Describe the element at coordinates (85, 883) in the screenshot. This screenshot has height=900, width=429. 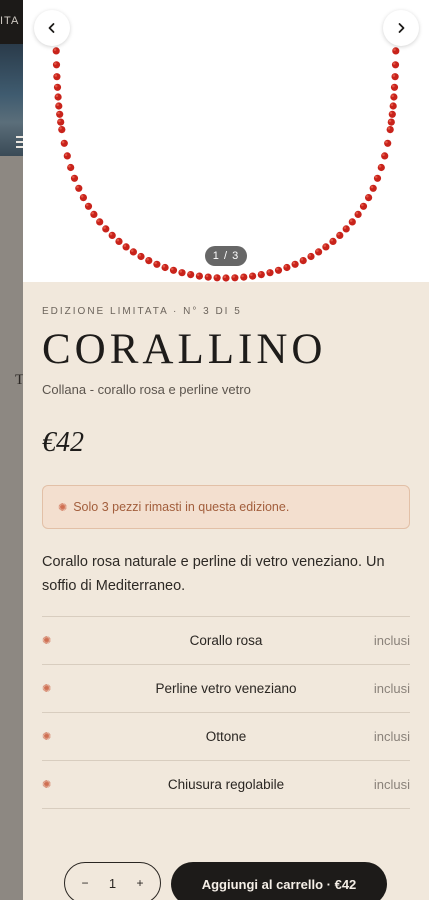
I see `decrement-button: −` at that location.